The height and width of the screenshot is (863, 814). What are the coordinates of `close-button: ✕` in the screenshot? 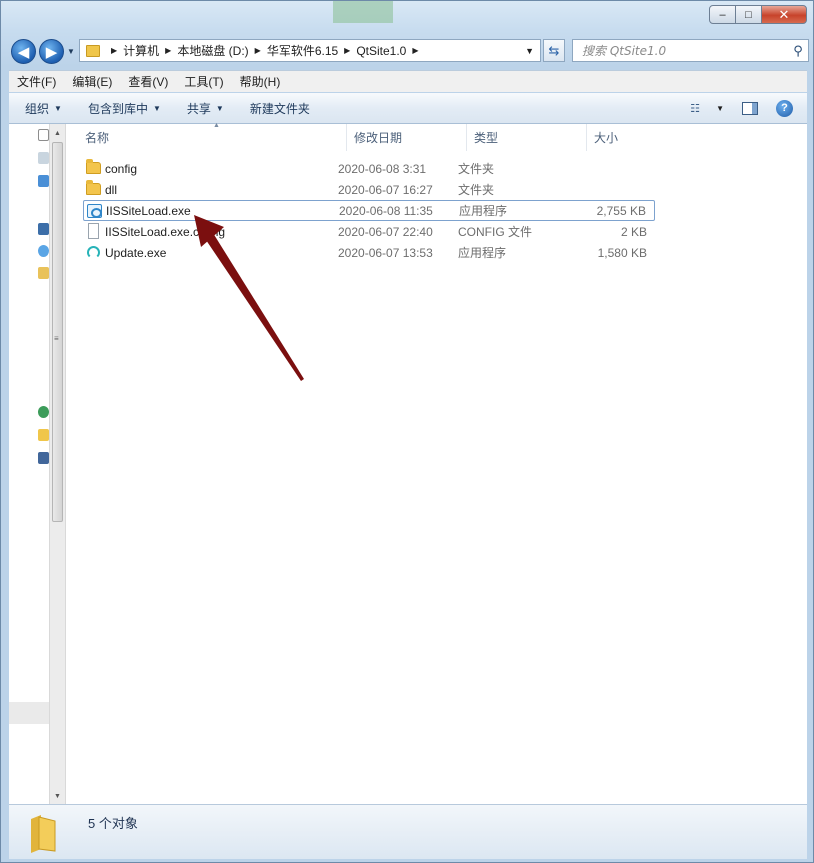 It's located at (784, 14).